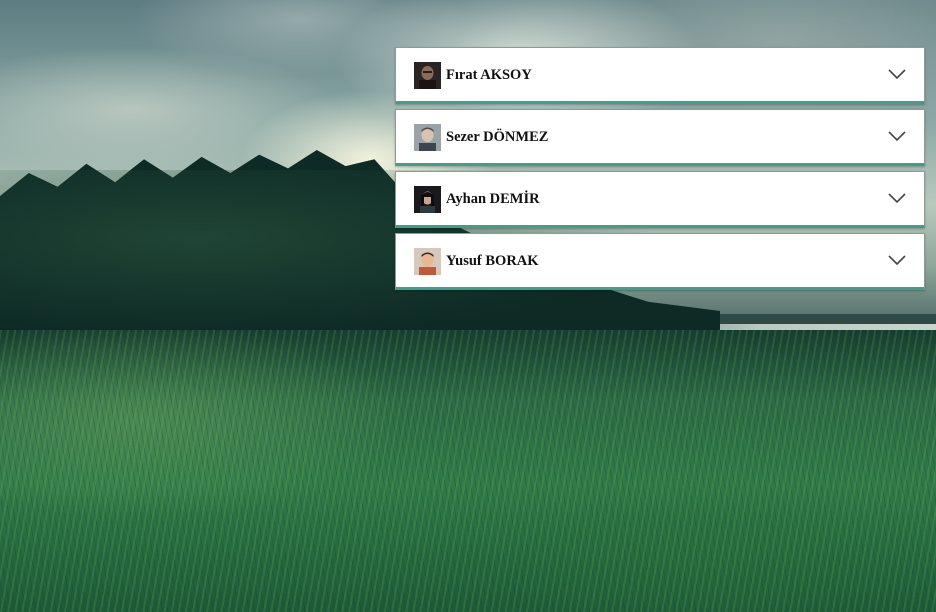 The image size is (936, 612). I want to click on person-name: Fırat AKSOY, so click(489, 75).